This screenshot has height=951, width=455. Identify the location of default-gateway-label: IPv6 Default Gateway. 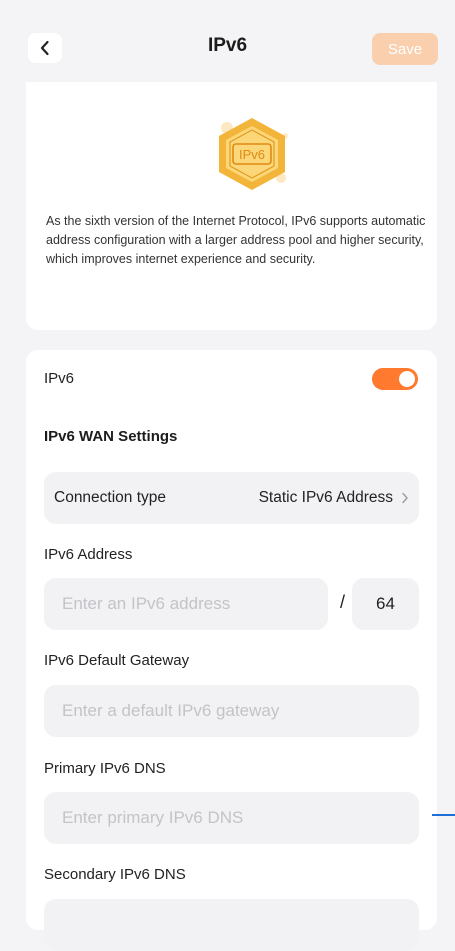
(117, 660).